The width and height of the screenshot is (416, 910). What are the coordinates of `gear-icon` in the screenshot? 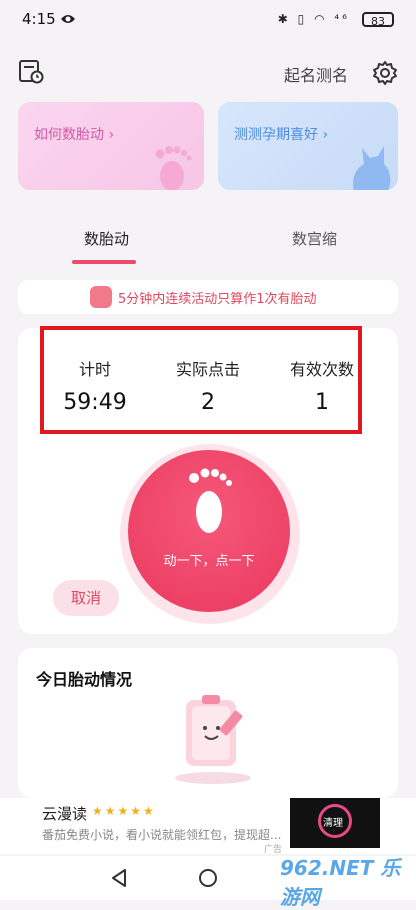 It's located at (385, 73).